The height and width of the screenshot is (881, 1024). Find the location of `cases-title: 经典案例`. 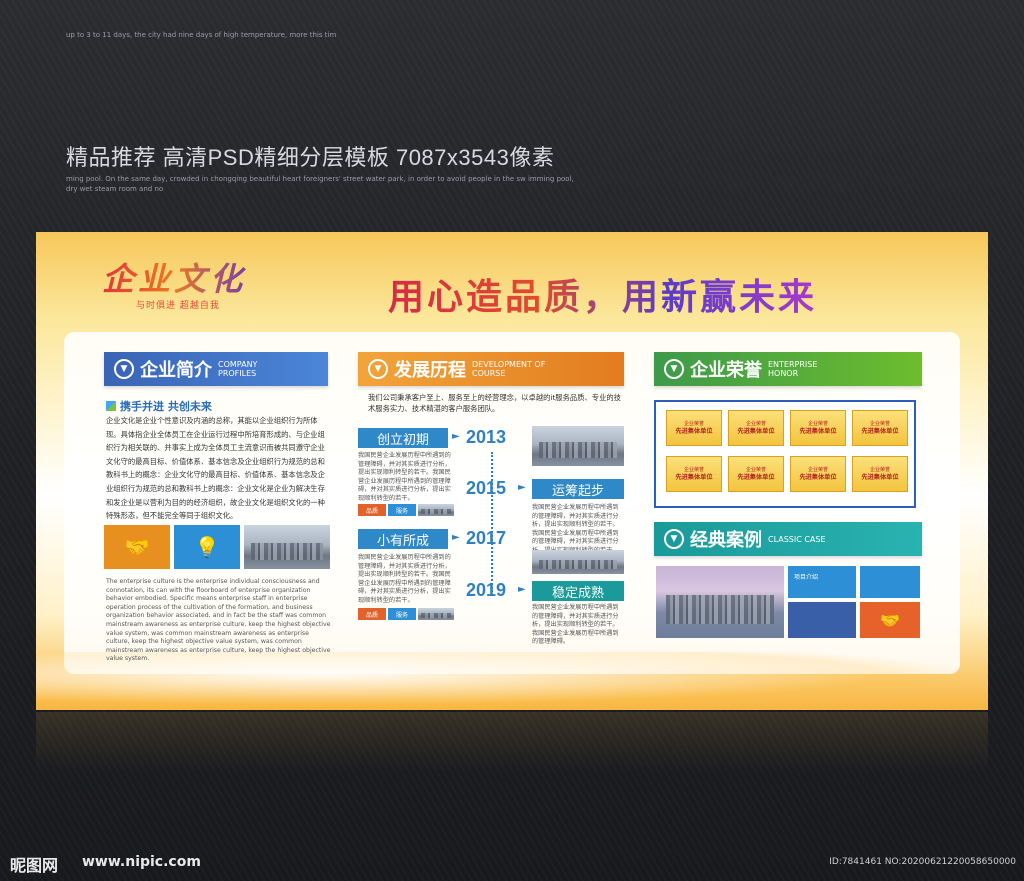

cases-title: 经典案例 is located at coordinates (726, 540).